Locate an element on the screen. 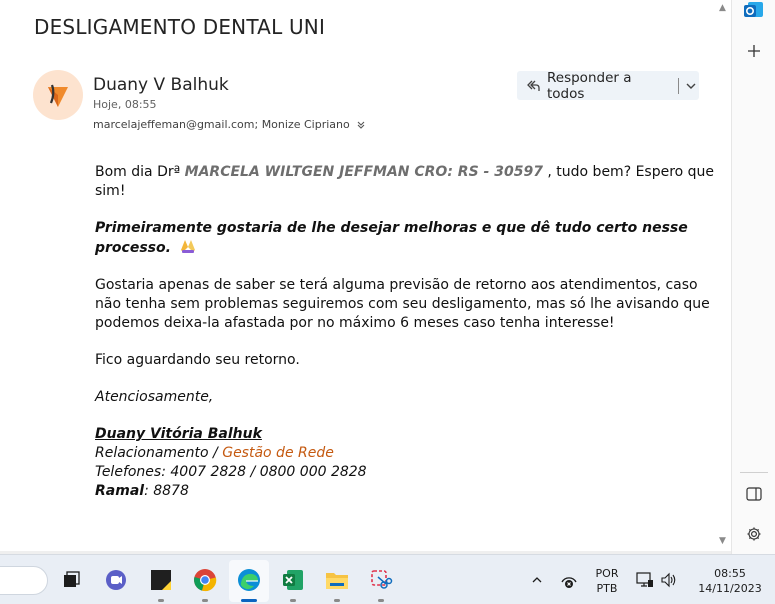 The image size is (775, 604). button-divider is located at coordinates (679, 85).